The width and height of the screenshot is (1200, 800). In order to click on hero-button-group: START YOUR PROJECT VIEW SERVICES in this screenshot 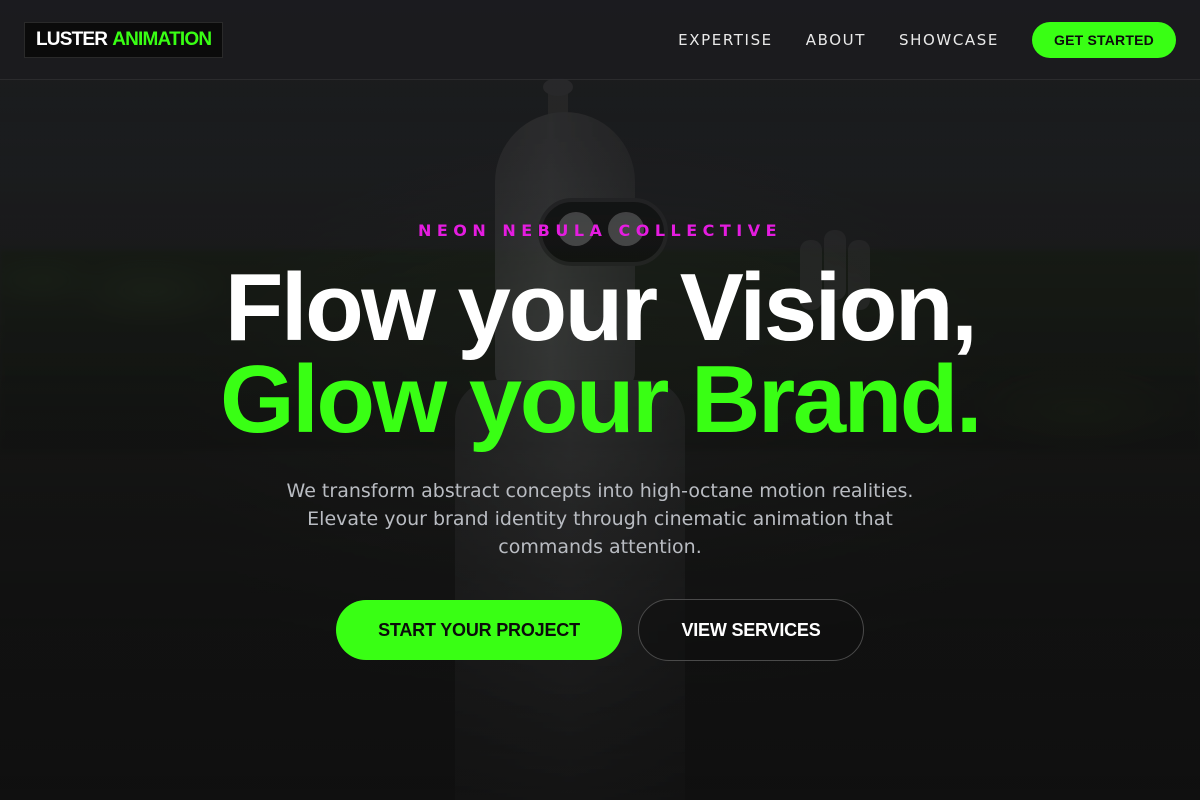, I will do `click(600, 630)`.